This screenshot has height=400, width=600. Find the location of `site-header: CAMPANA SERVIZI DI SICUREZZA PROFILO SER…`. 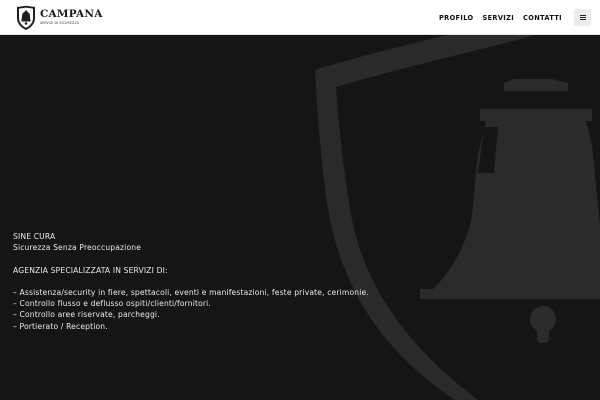

site-header: CAMPANA SERVIZI DI SICUREZZA PROFILO SER… is located at coordinates (300, 17).